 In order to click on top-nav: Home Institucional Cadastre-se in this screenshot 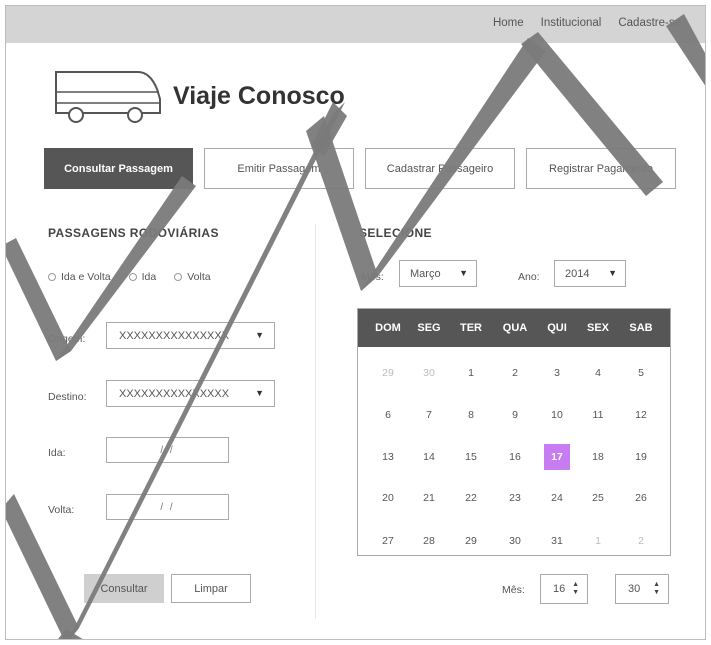, I will do `click(587, 23)`.